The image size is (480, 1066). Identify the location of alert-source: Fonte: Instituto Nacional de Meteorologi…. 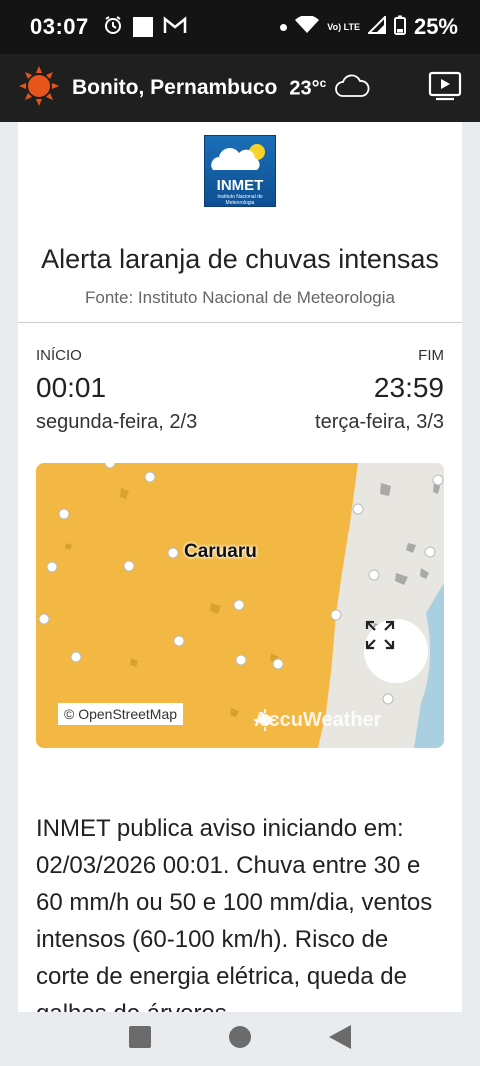
(240, 297).